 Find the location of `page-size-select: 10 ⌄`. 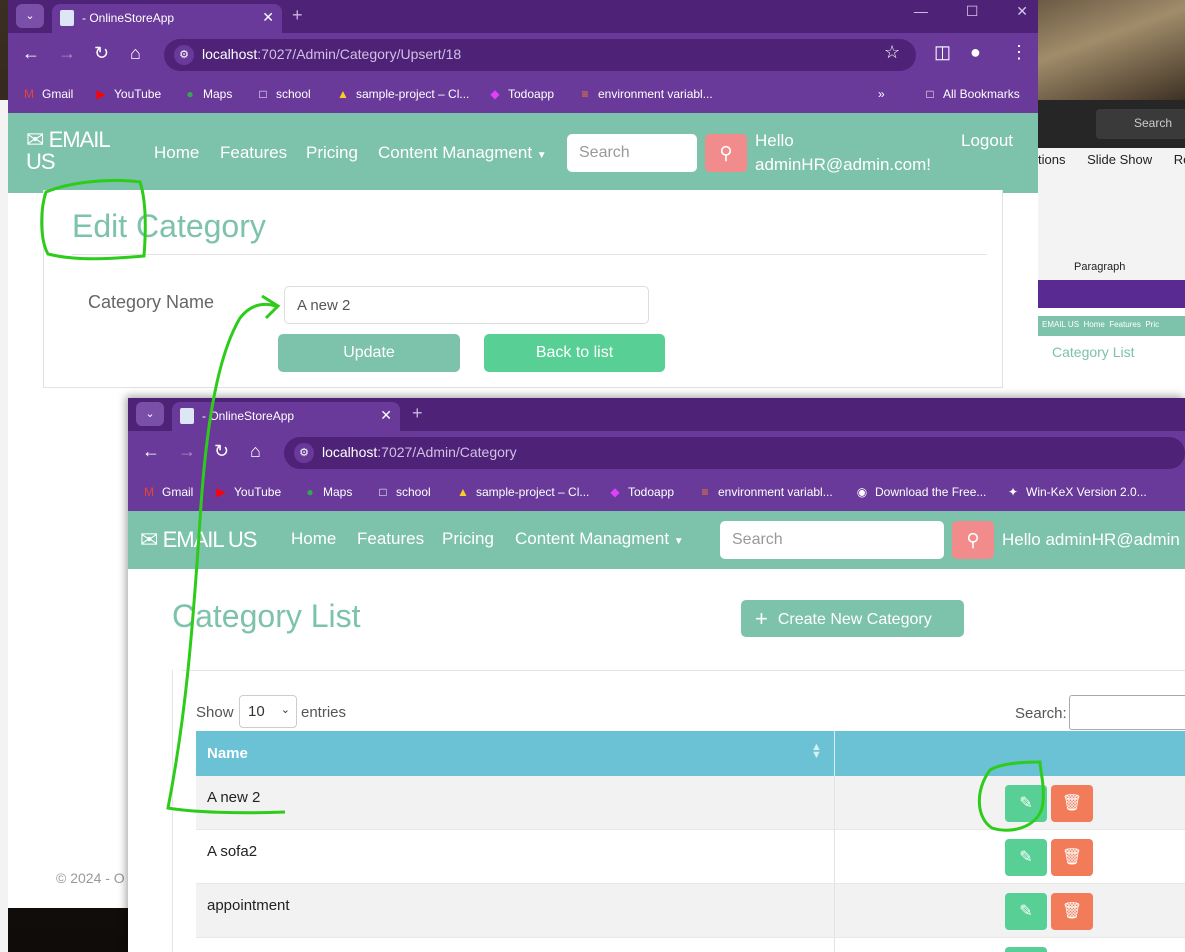

page-size-select: 10 ⌄ is located at coordinates (268, 711).